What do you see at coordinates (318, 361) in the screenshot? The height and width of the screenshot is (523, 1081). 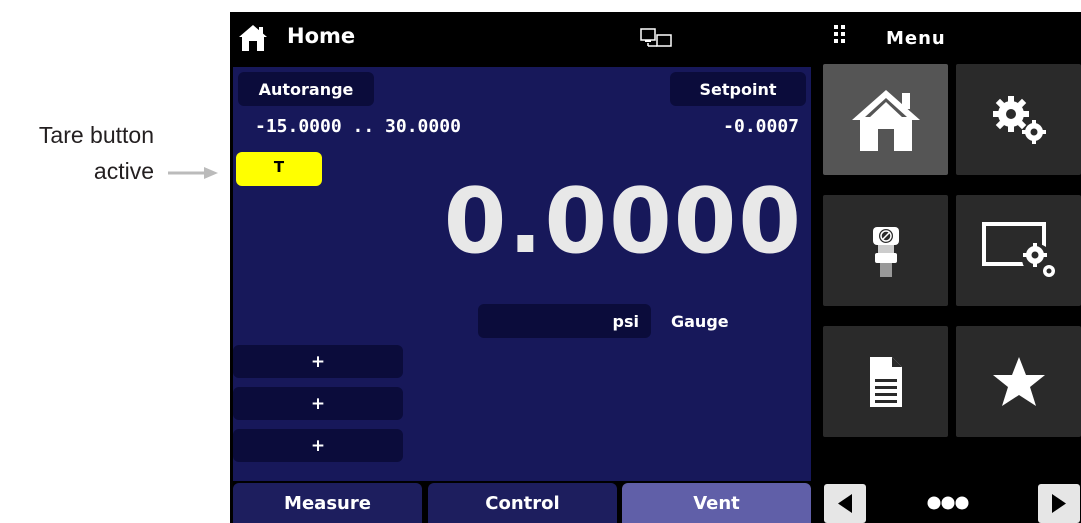 I see `add-function-button-1: +` at bounding box center [318, 361].